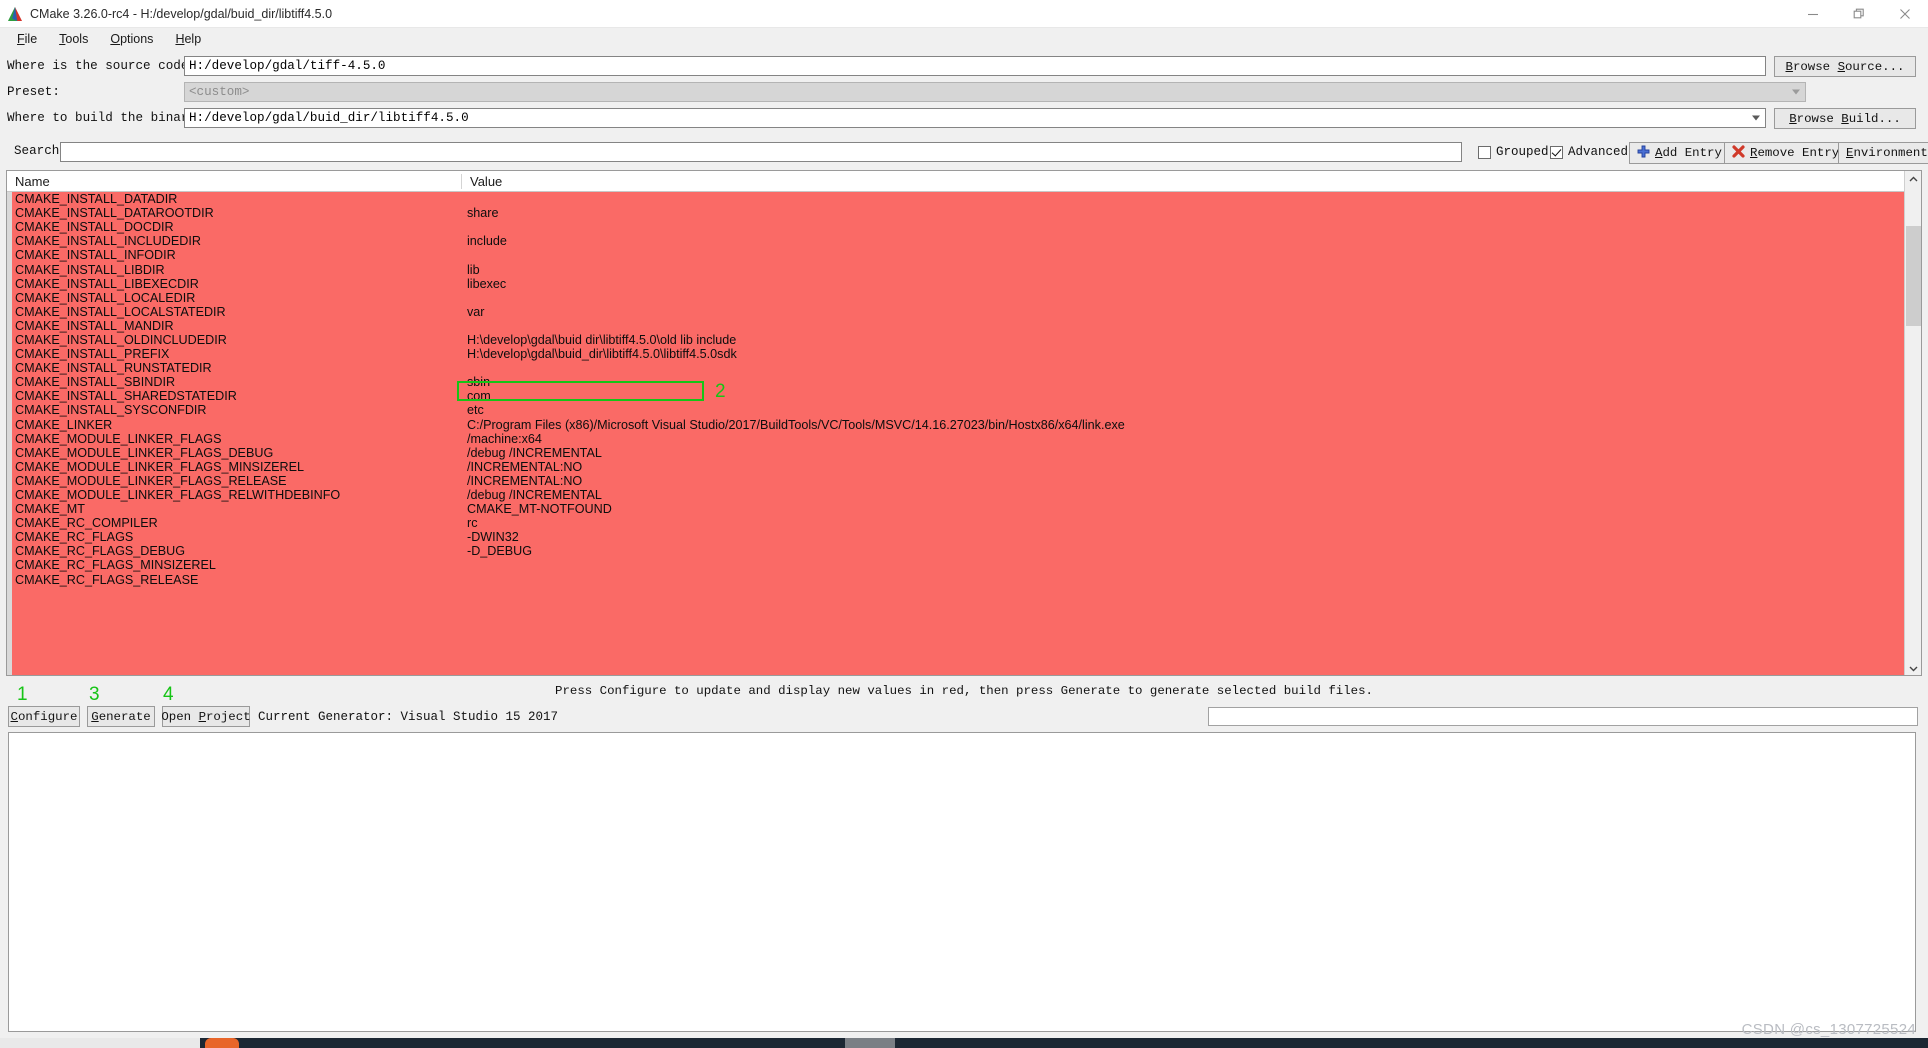 This screenshot has height=1048, width=1928. I want to click on cache-variable-value: share, so click(1191, 213).